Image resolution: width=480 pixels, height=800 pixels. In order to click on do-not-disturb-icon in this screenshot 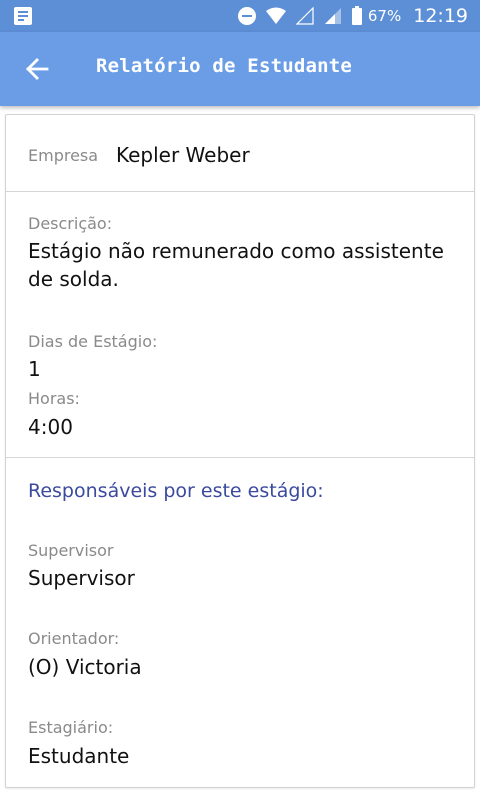, I will do `click(246, 16)`.